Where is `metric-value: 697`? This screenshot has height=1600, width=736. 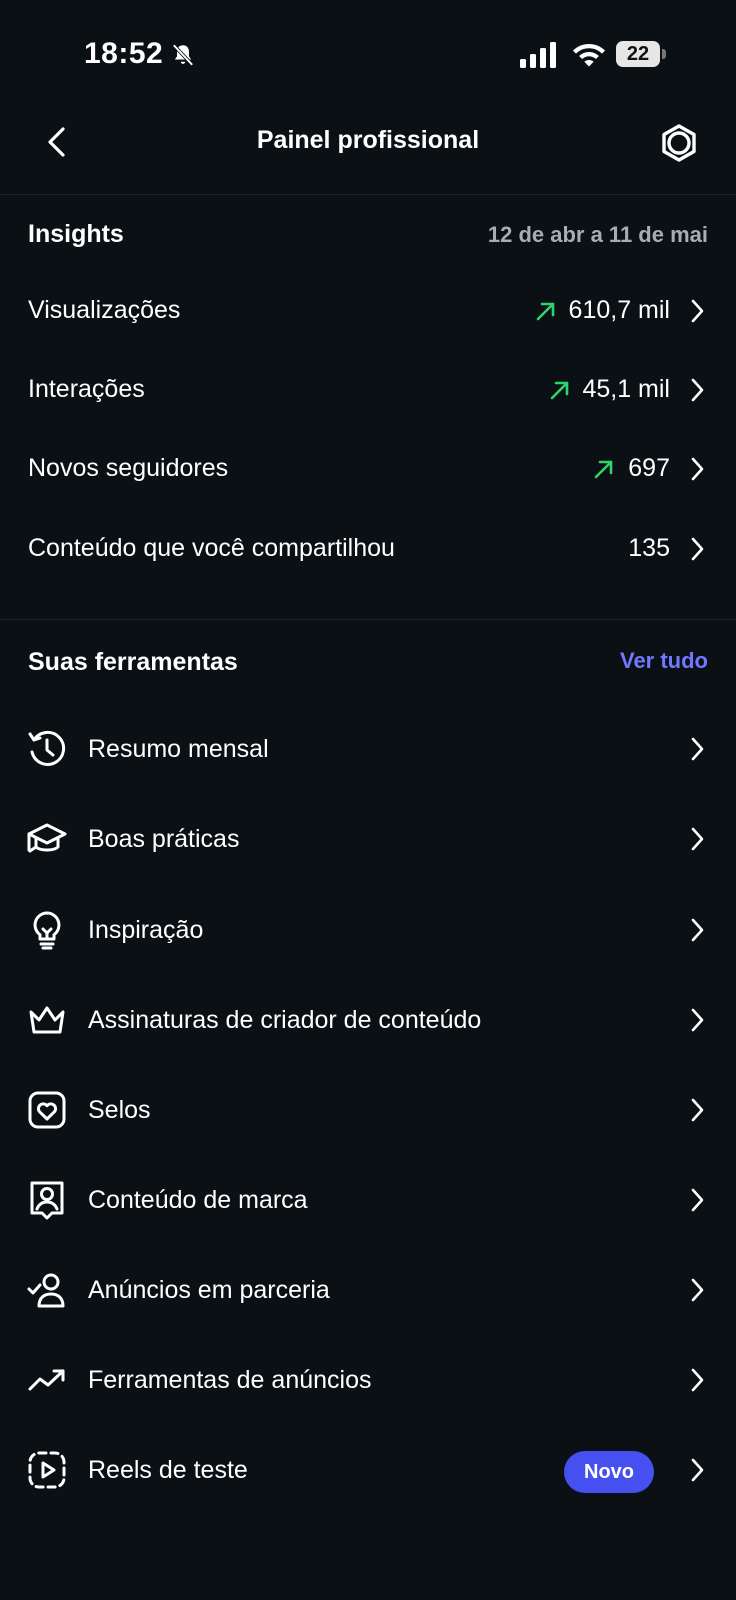 metric-value: 697 is located at coordinates (649, 468).